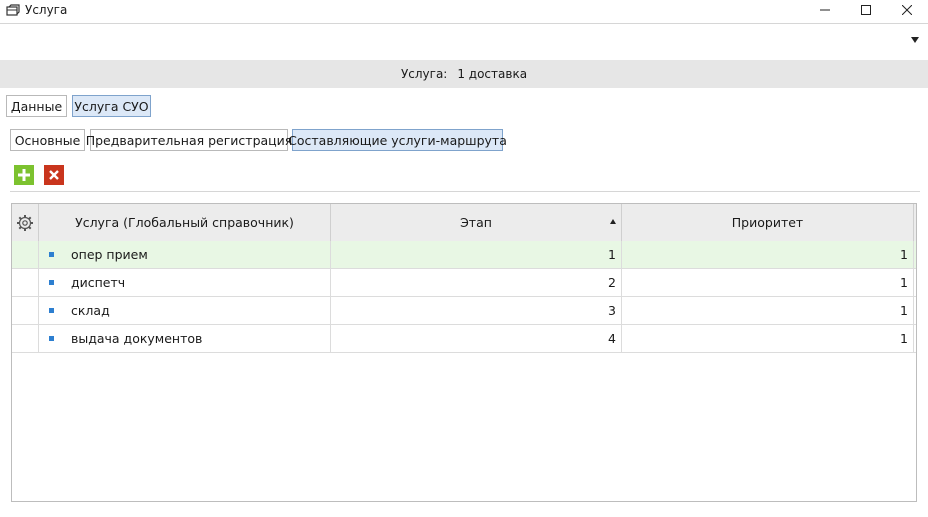 The height and width of the screenshot is (517, 928). I want to click on add-button, so click(24, 175).